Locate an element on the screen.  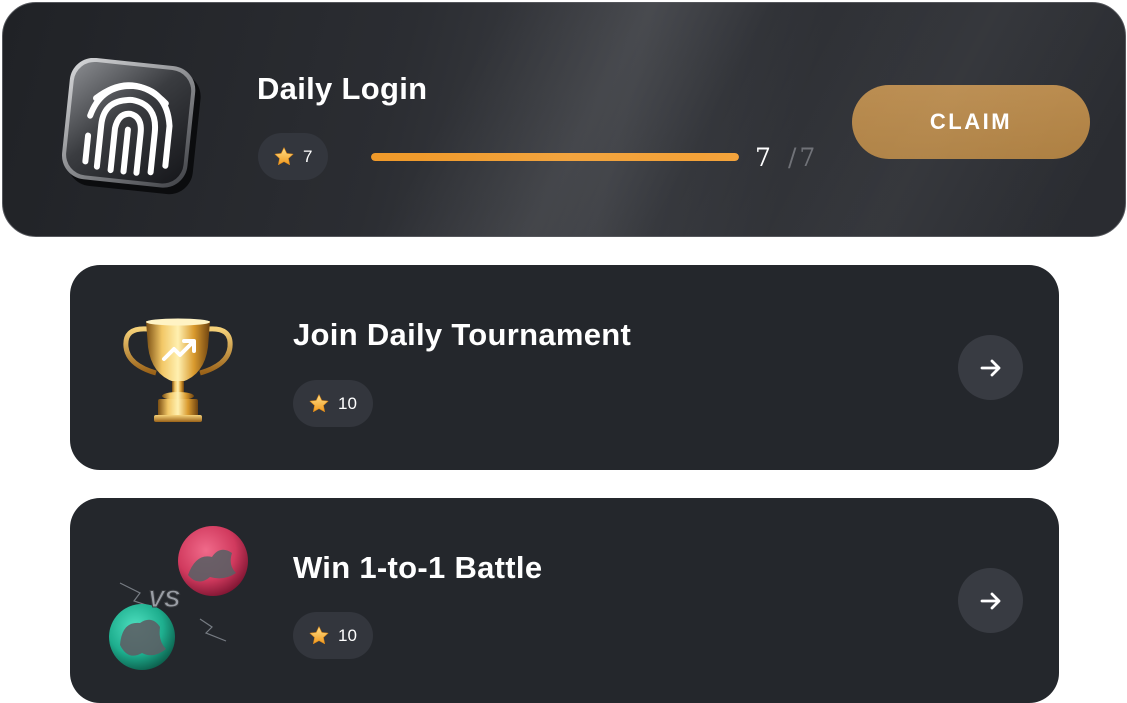
claim-button: CLAIM is located at coordinates (971, 122).